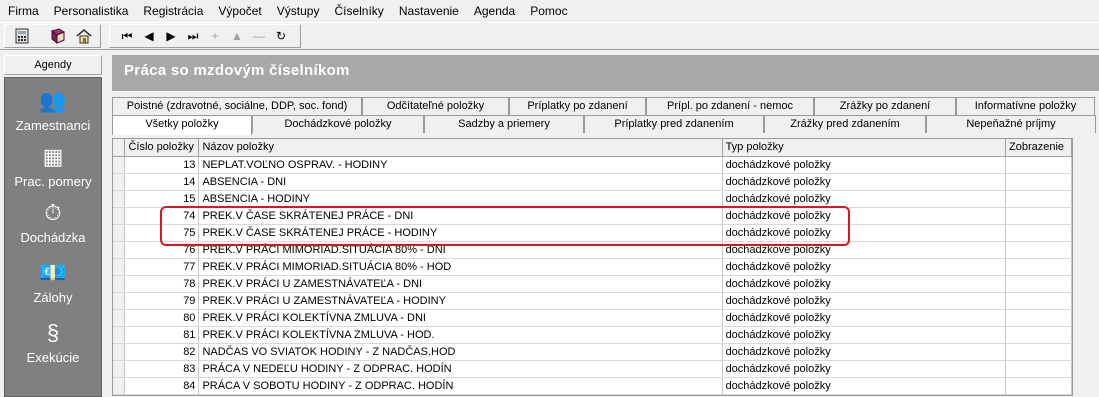  I want to click on refresh-button: ↻, so click(281, 36).